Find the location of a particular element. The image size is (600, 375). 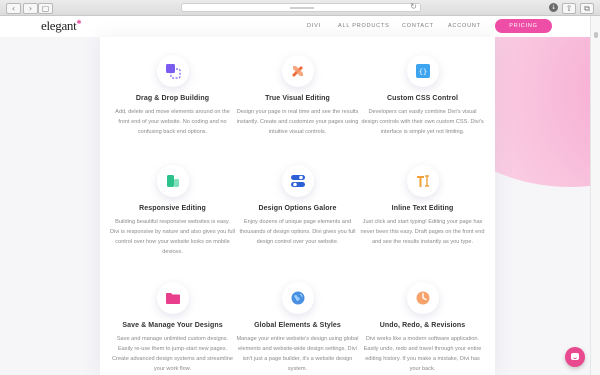

logo: elegant✱ is located at coordinates (61, 26).